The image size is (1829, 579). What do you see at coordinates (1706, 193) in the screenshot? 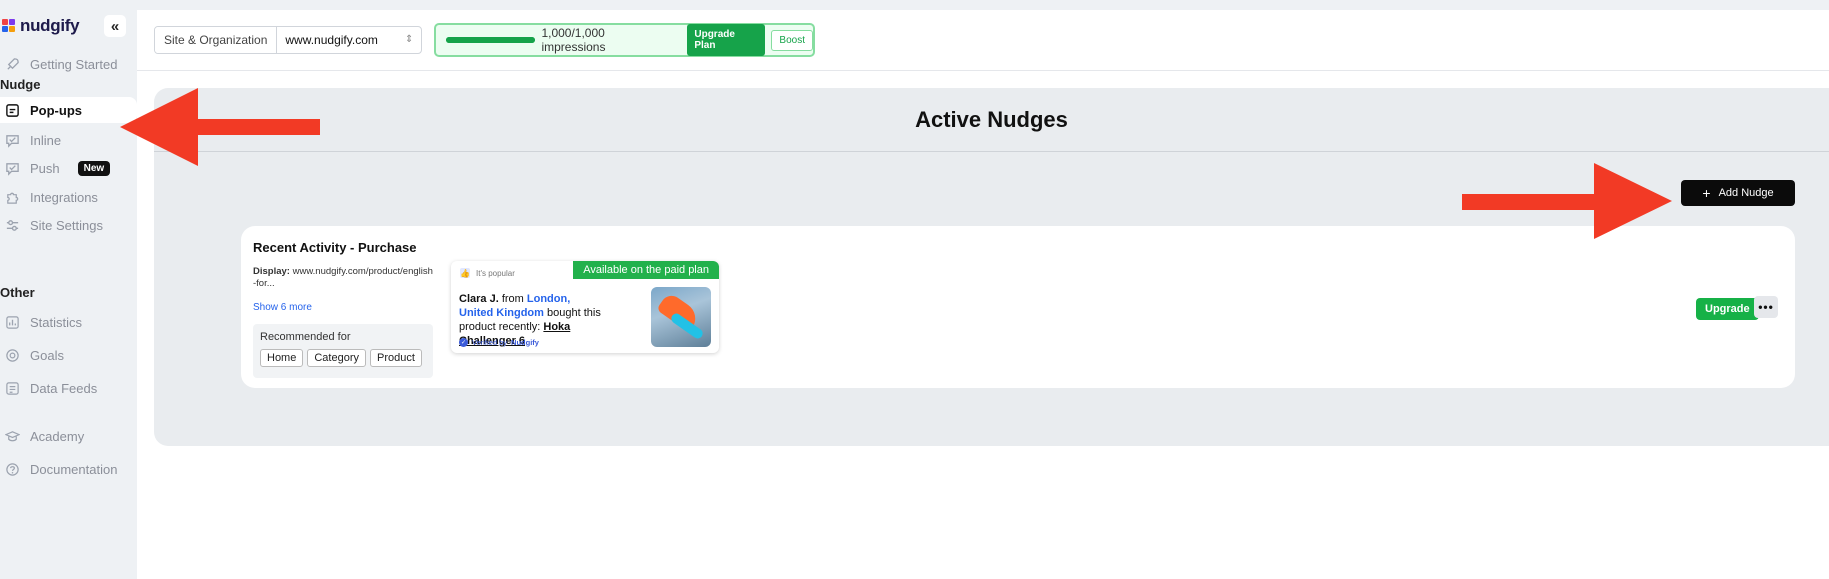
I see `plus-icon: +` at bounding box center [1706, 193].